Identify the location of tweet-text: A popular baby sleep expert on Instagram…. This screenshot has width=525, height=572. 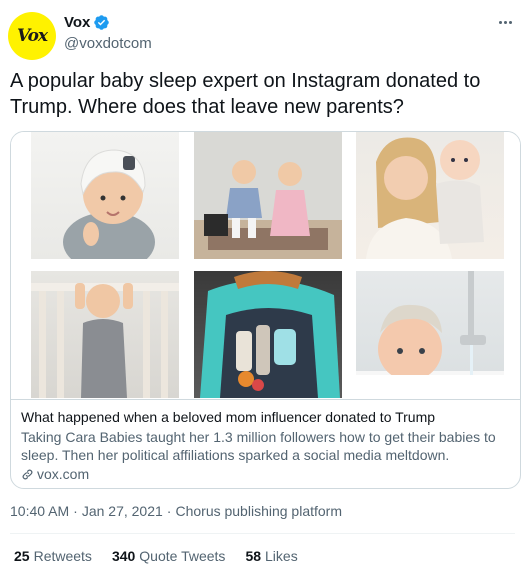
(245, 94).